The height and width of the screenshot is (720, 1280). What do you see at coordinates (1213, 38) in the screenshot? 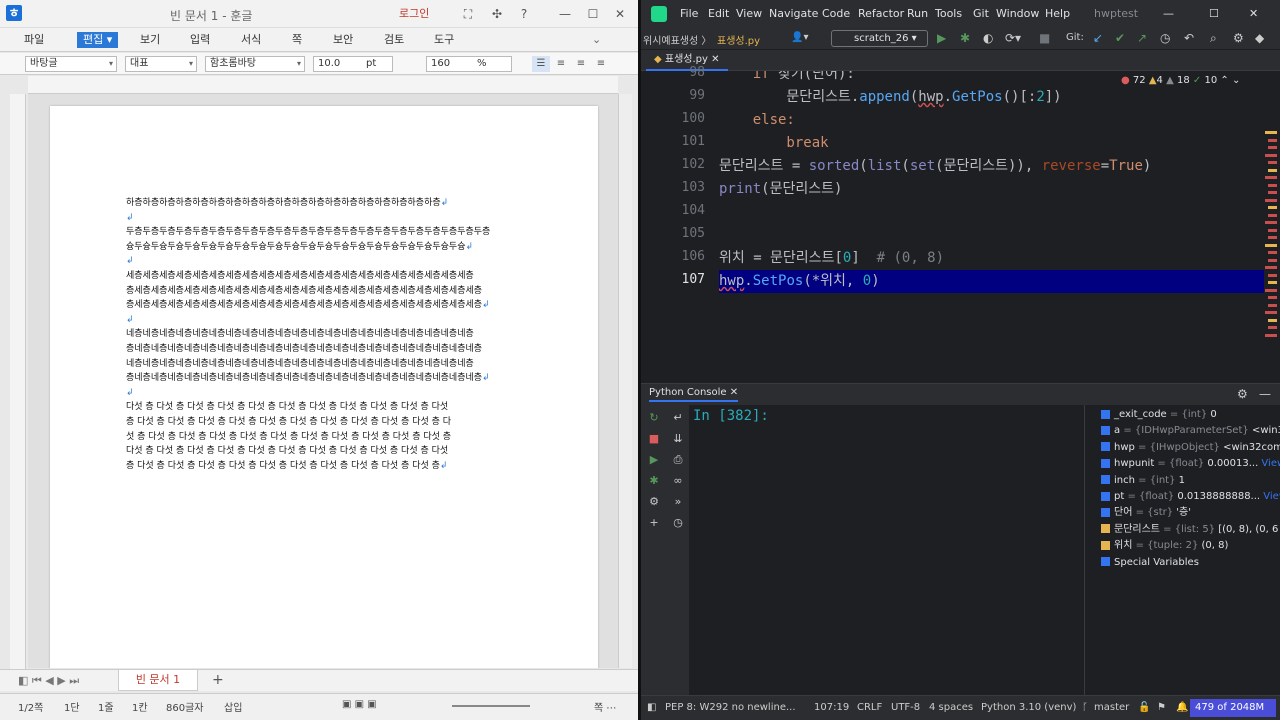
I see `search-icon: ⌕` at bounding box center [1213, 38].